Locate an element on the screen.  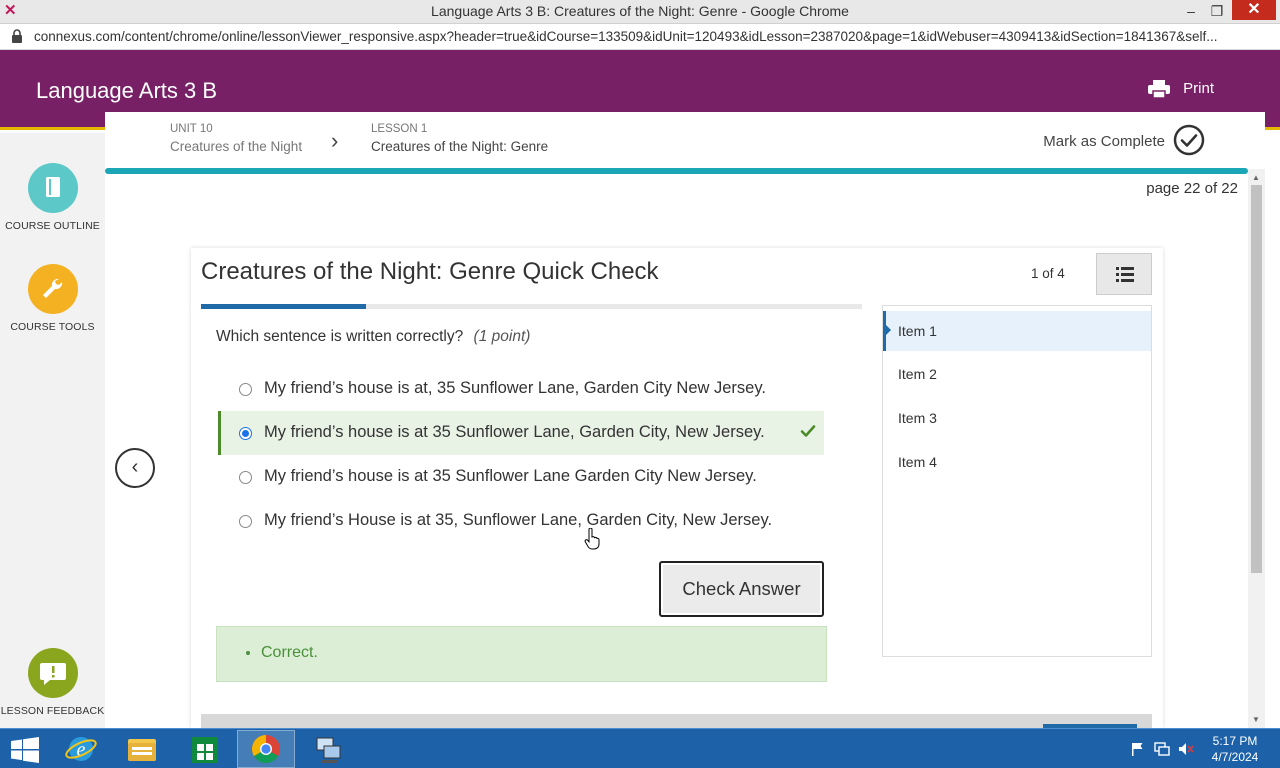
check-answer-button: Check Answer is located at coordinates (741, 589).